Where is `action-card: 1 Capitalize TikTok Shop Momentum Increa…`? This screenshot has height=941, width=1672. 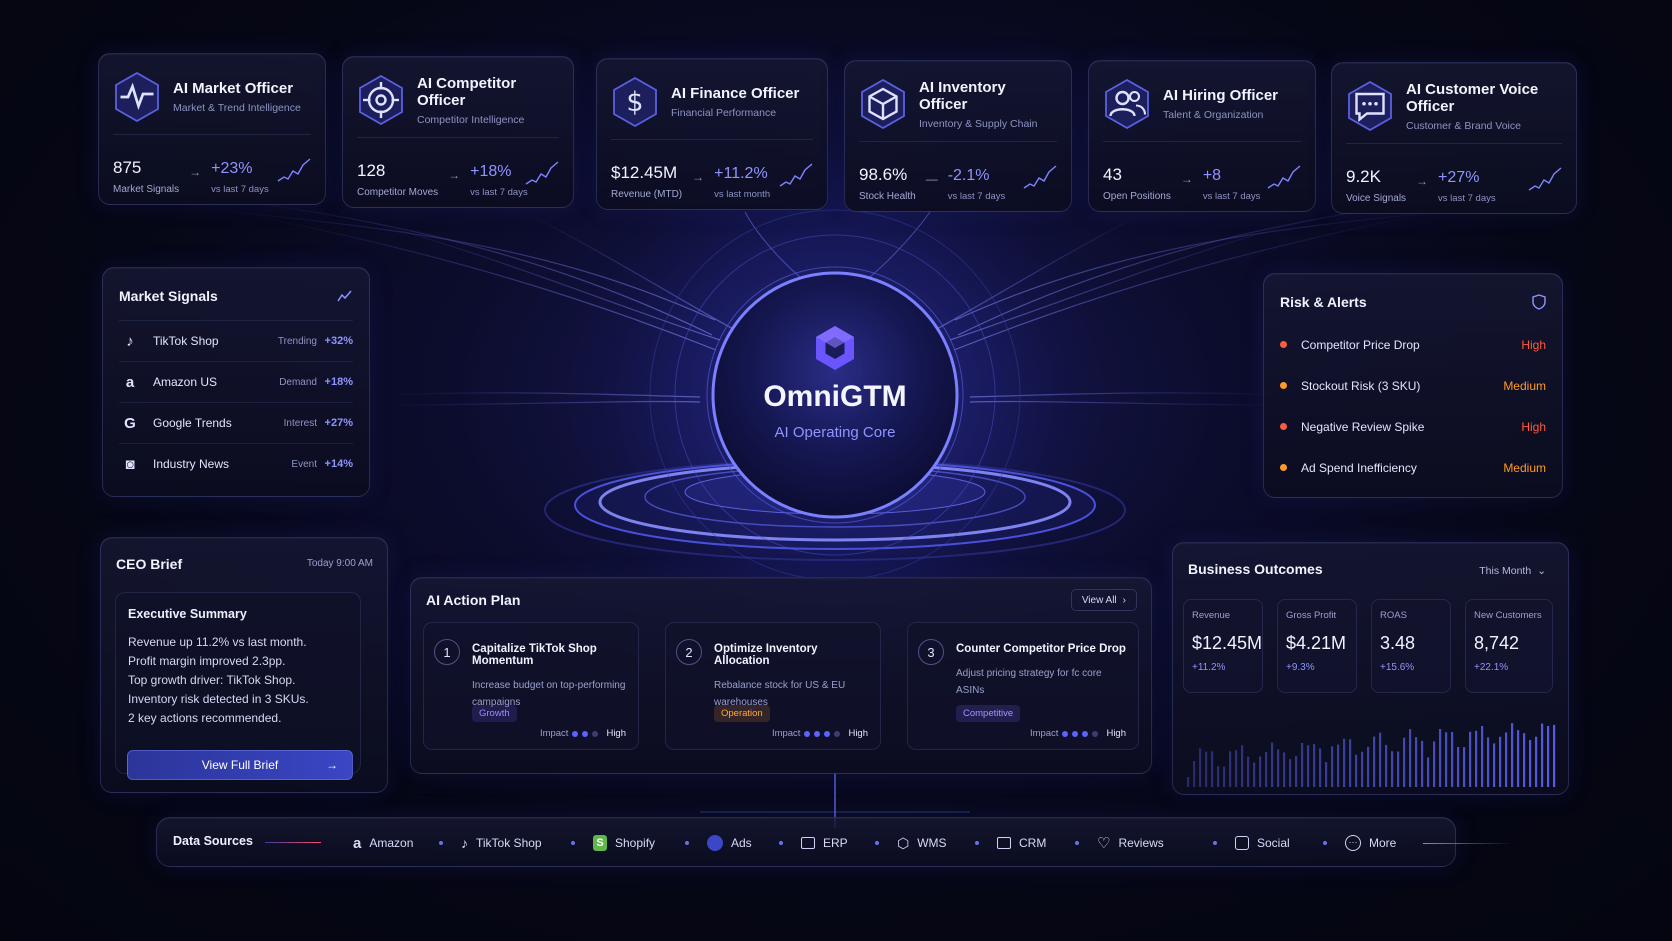
action-card: 1 Capitalize TikTok Shop Momentum Increa… is located at coordinates (531, 686).